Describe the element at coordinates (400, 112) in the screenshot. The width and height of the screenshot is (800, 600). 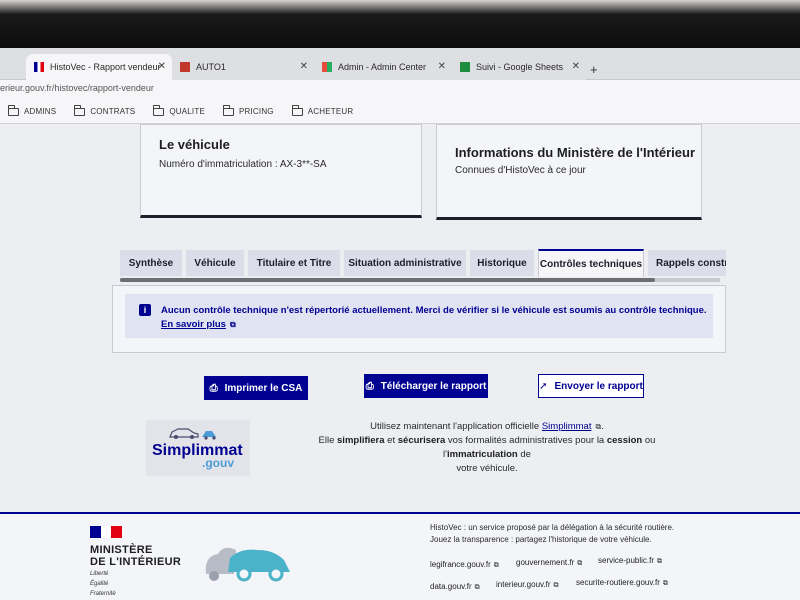
I see `bookmarks-bar: ADMINS CONTRATS QUALITE PRICING ACHETEUR` at that location.